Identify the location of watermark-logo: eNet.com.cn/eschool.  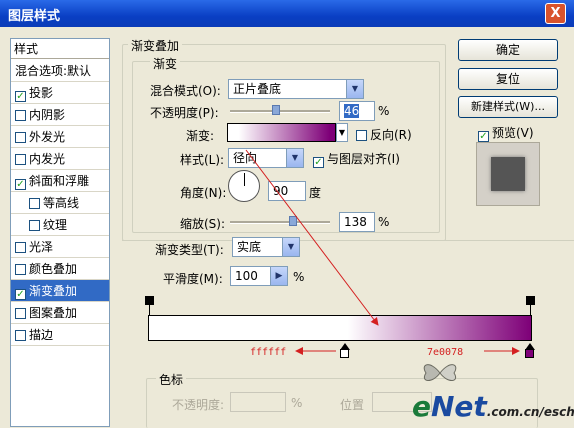
(493, 406).